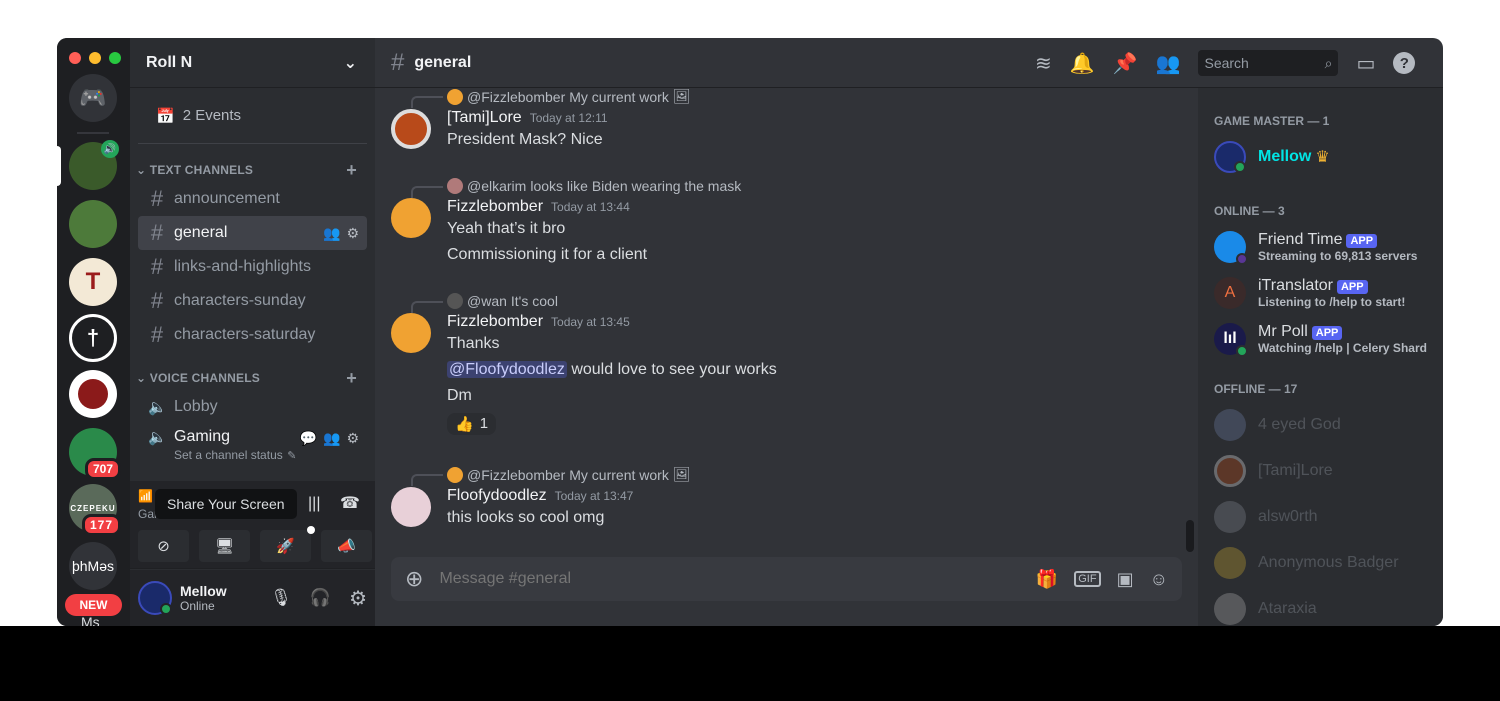 The height and width of the screenshot is (701, 1500). I want to click on sticker-icon: ▣, so click(1125, 579).